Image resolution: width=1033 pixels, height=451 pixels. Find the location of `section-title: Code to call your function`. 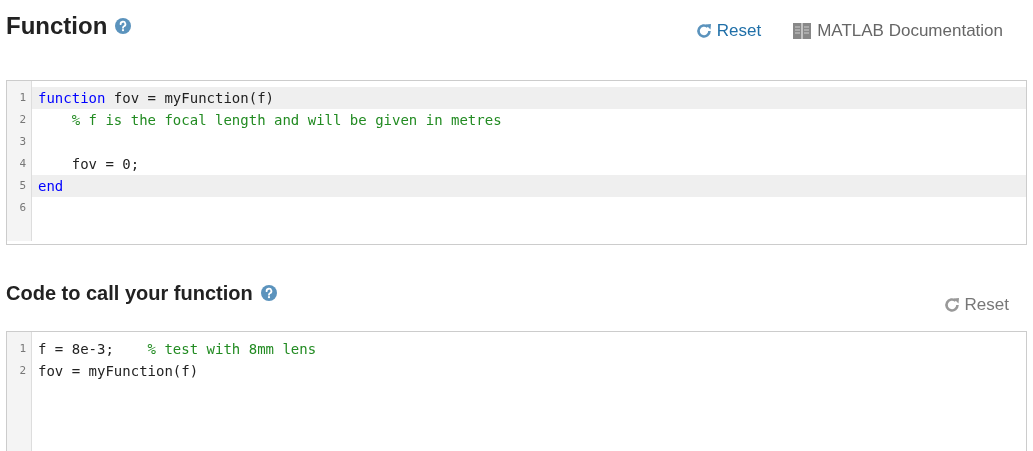

section-title: Code to call your function is located at coordinates (129, 293).